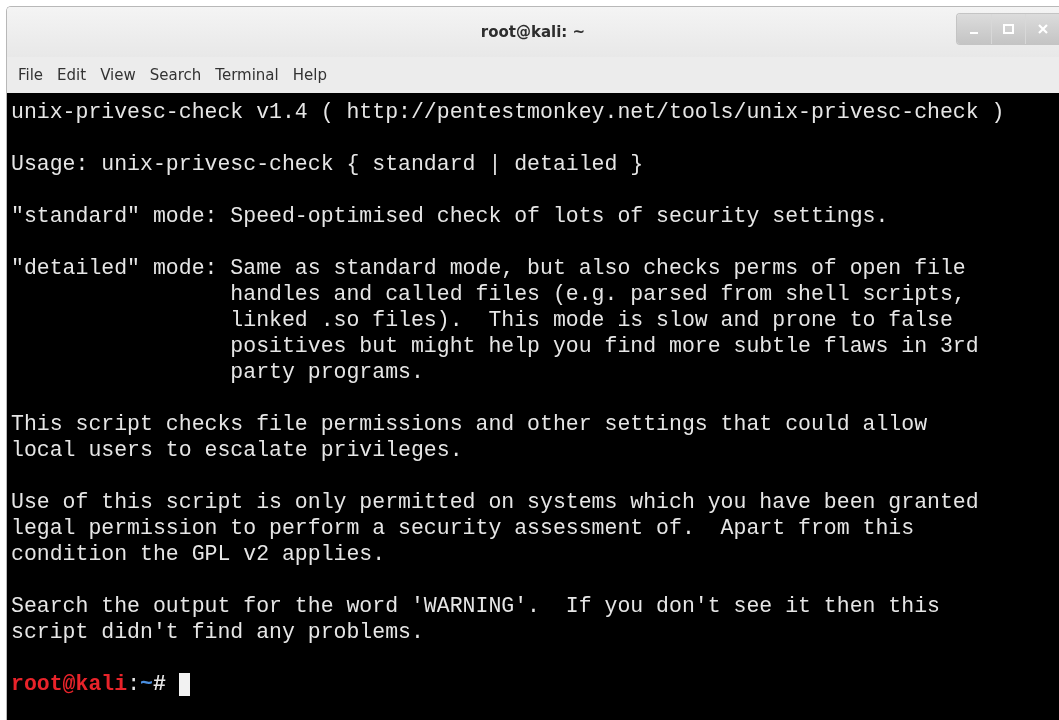 The image size is (1059, 720). Describe the element at coordinates (450, 216) in the screenshot. I see `terminal-line: "standard" mode: Speed-optimised check of lots of security settings.` at that location.